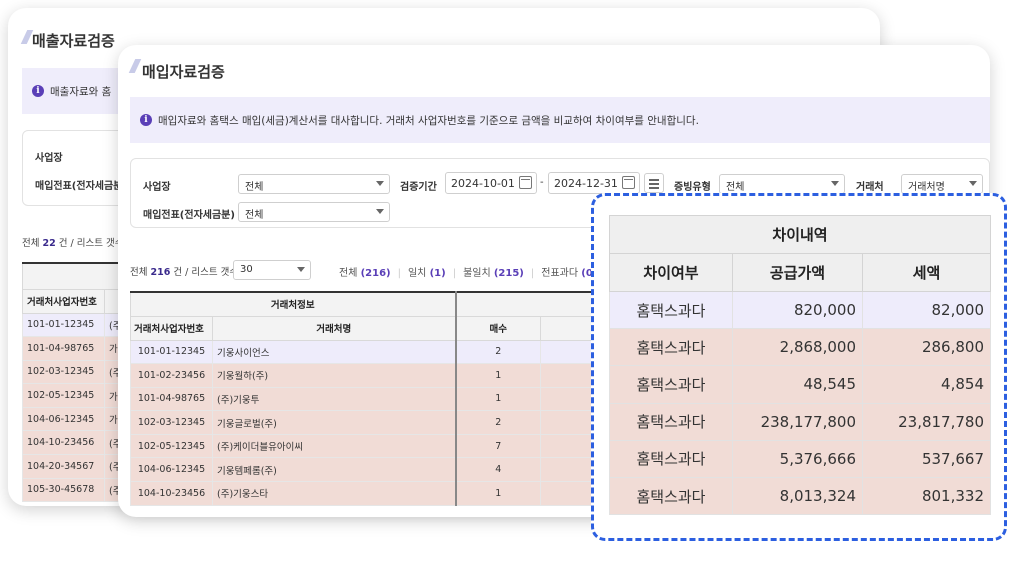 This screenshot has height=566, width=1034. Describe the element at coordinates (314, 184) in the screenshot. I see `business-select: 전체` at that location.